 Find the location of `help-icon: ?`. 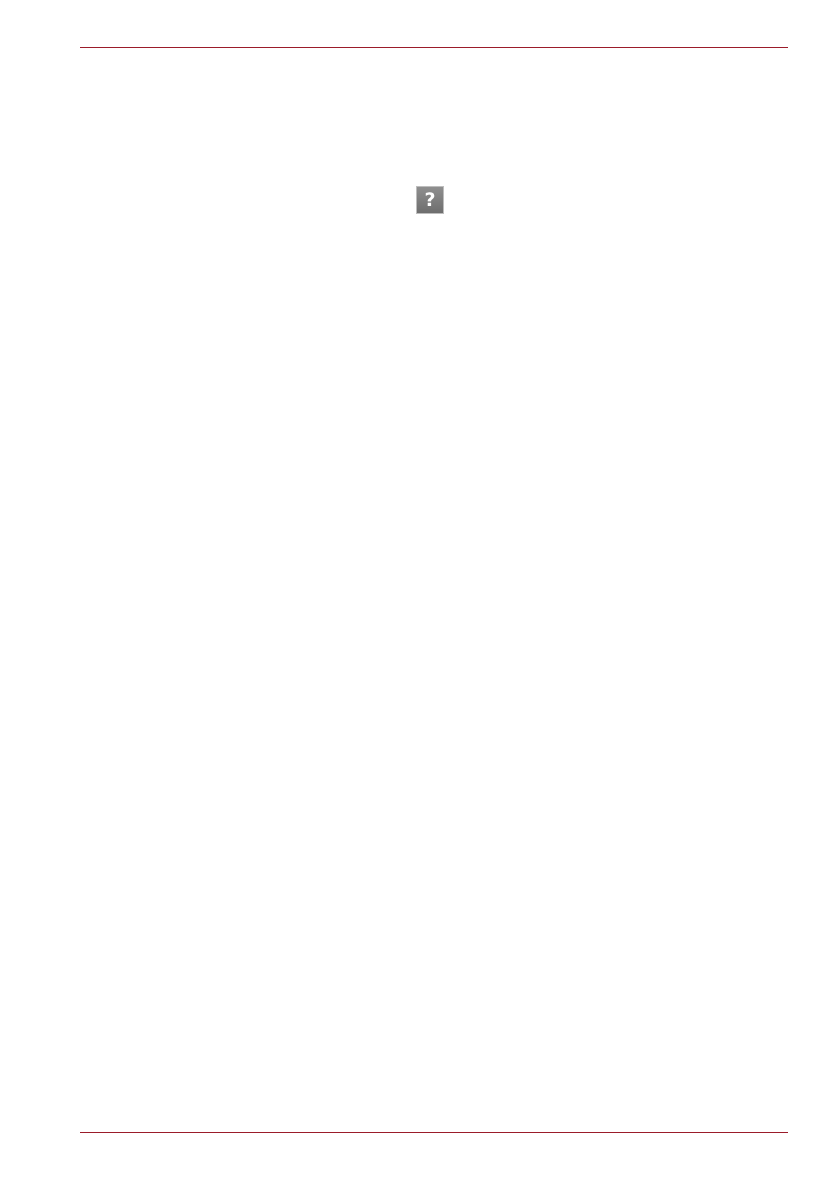

help-icon: ? is located at coordinates (430, 200).